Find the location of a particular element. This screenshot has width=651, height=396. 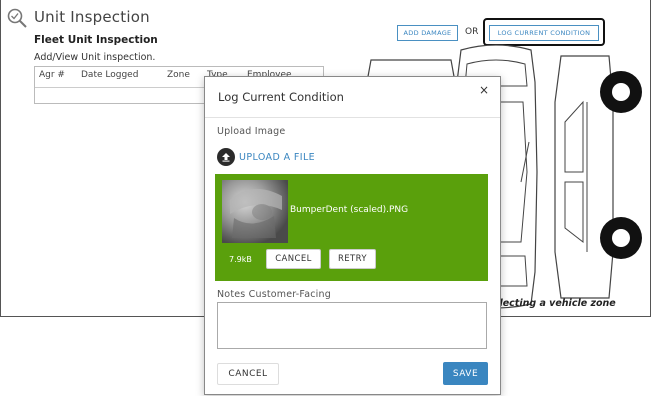

cancel-button: CANCEL is located at coordinates (248, 374).